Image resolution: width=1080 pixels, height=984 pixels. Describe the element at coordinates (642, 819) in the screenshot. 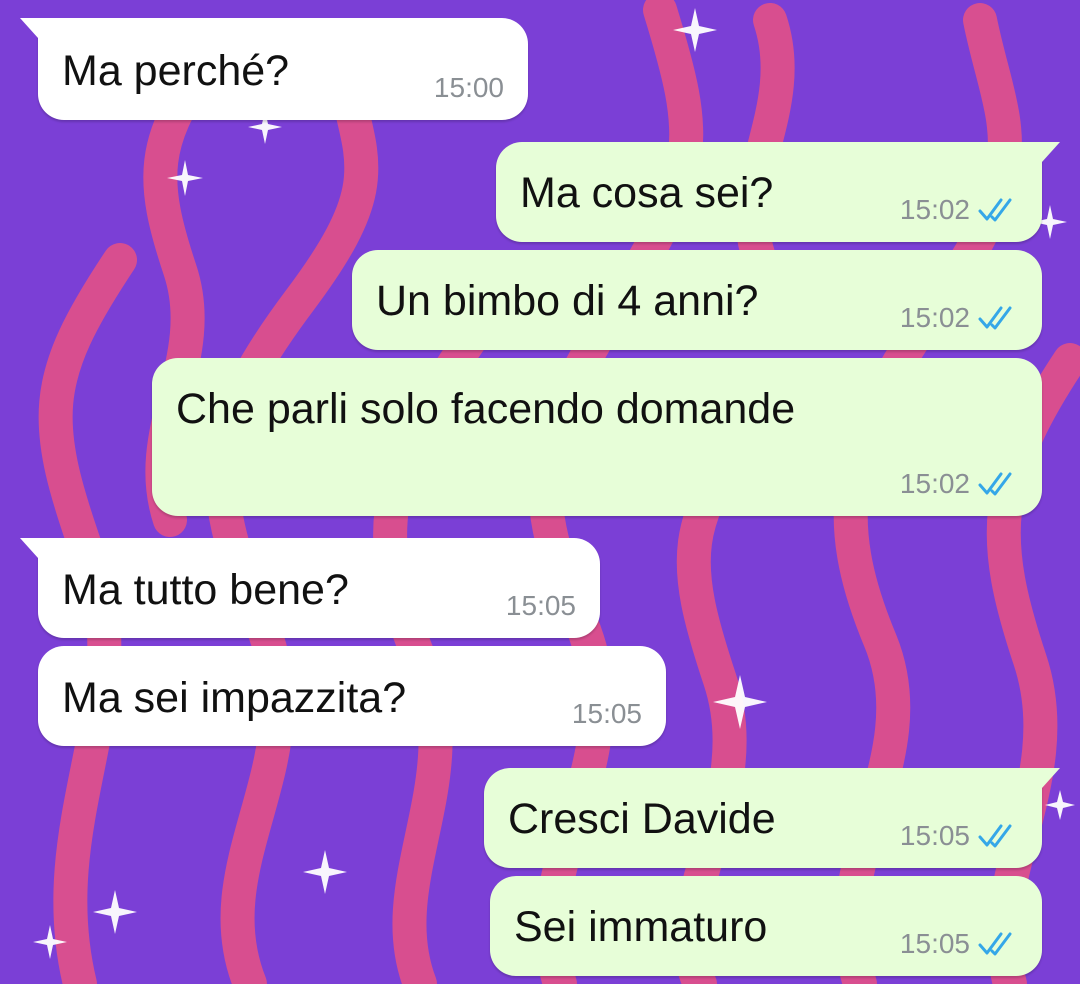

I see `message-text: Cresci Davide` at that location.